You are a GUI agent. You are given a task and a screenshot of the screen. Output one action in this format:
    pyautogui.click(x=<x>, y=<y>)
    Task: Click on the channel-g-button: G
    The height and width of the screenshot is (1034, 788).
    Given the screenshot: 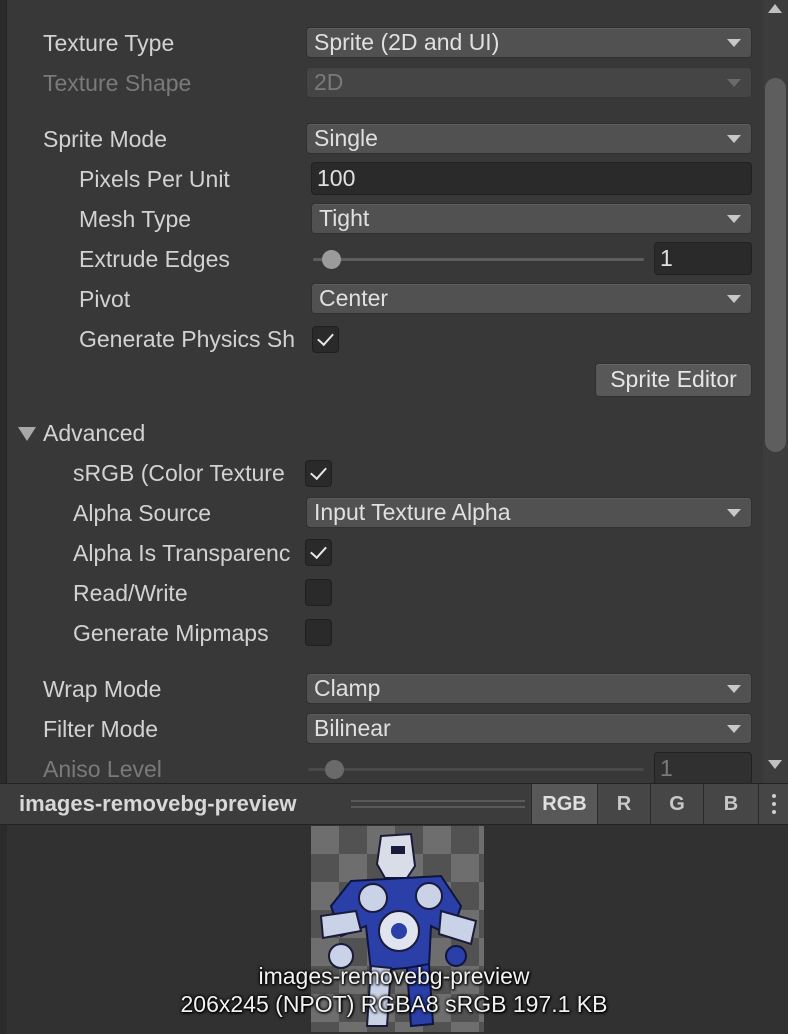 What is the action you would take?
    pyautogui.click(x=676, y=804)
    